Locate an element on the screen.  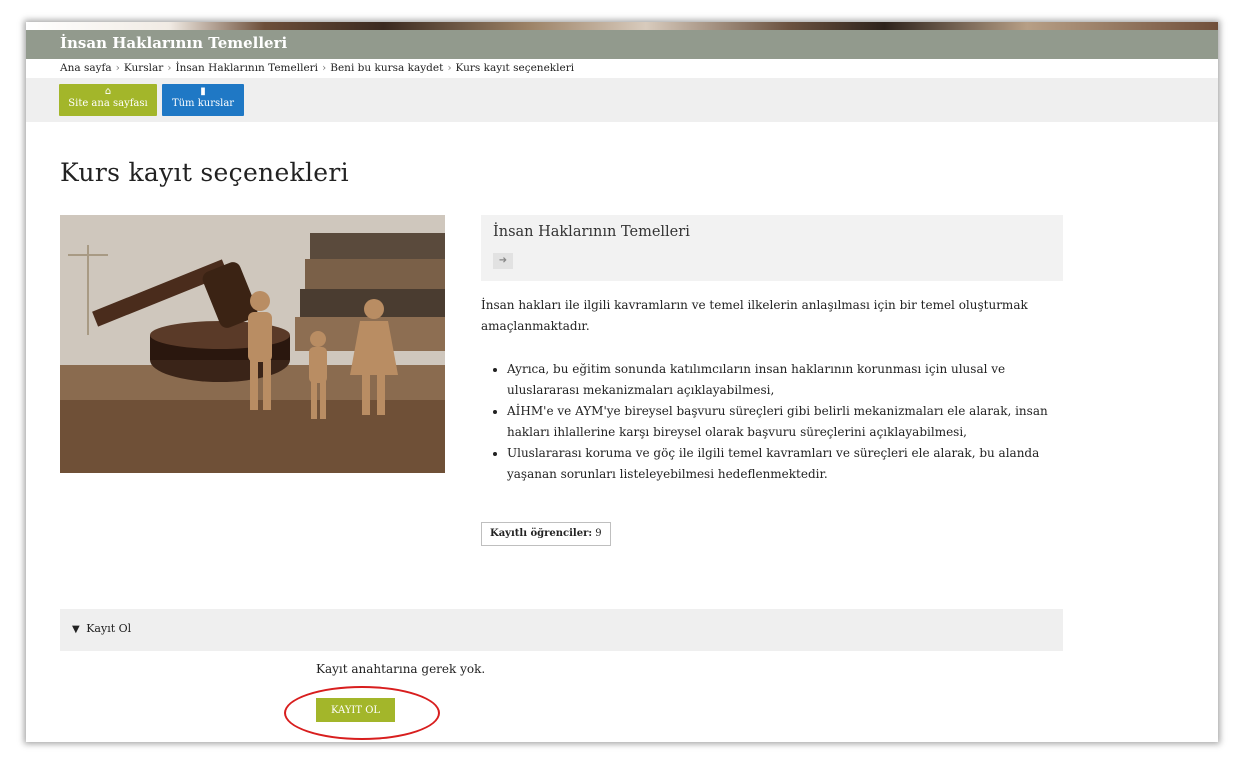
breadcrumb-item-courses: Kurslar is located at coordinates (143, 68).